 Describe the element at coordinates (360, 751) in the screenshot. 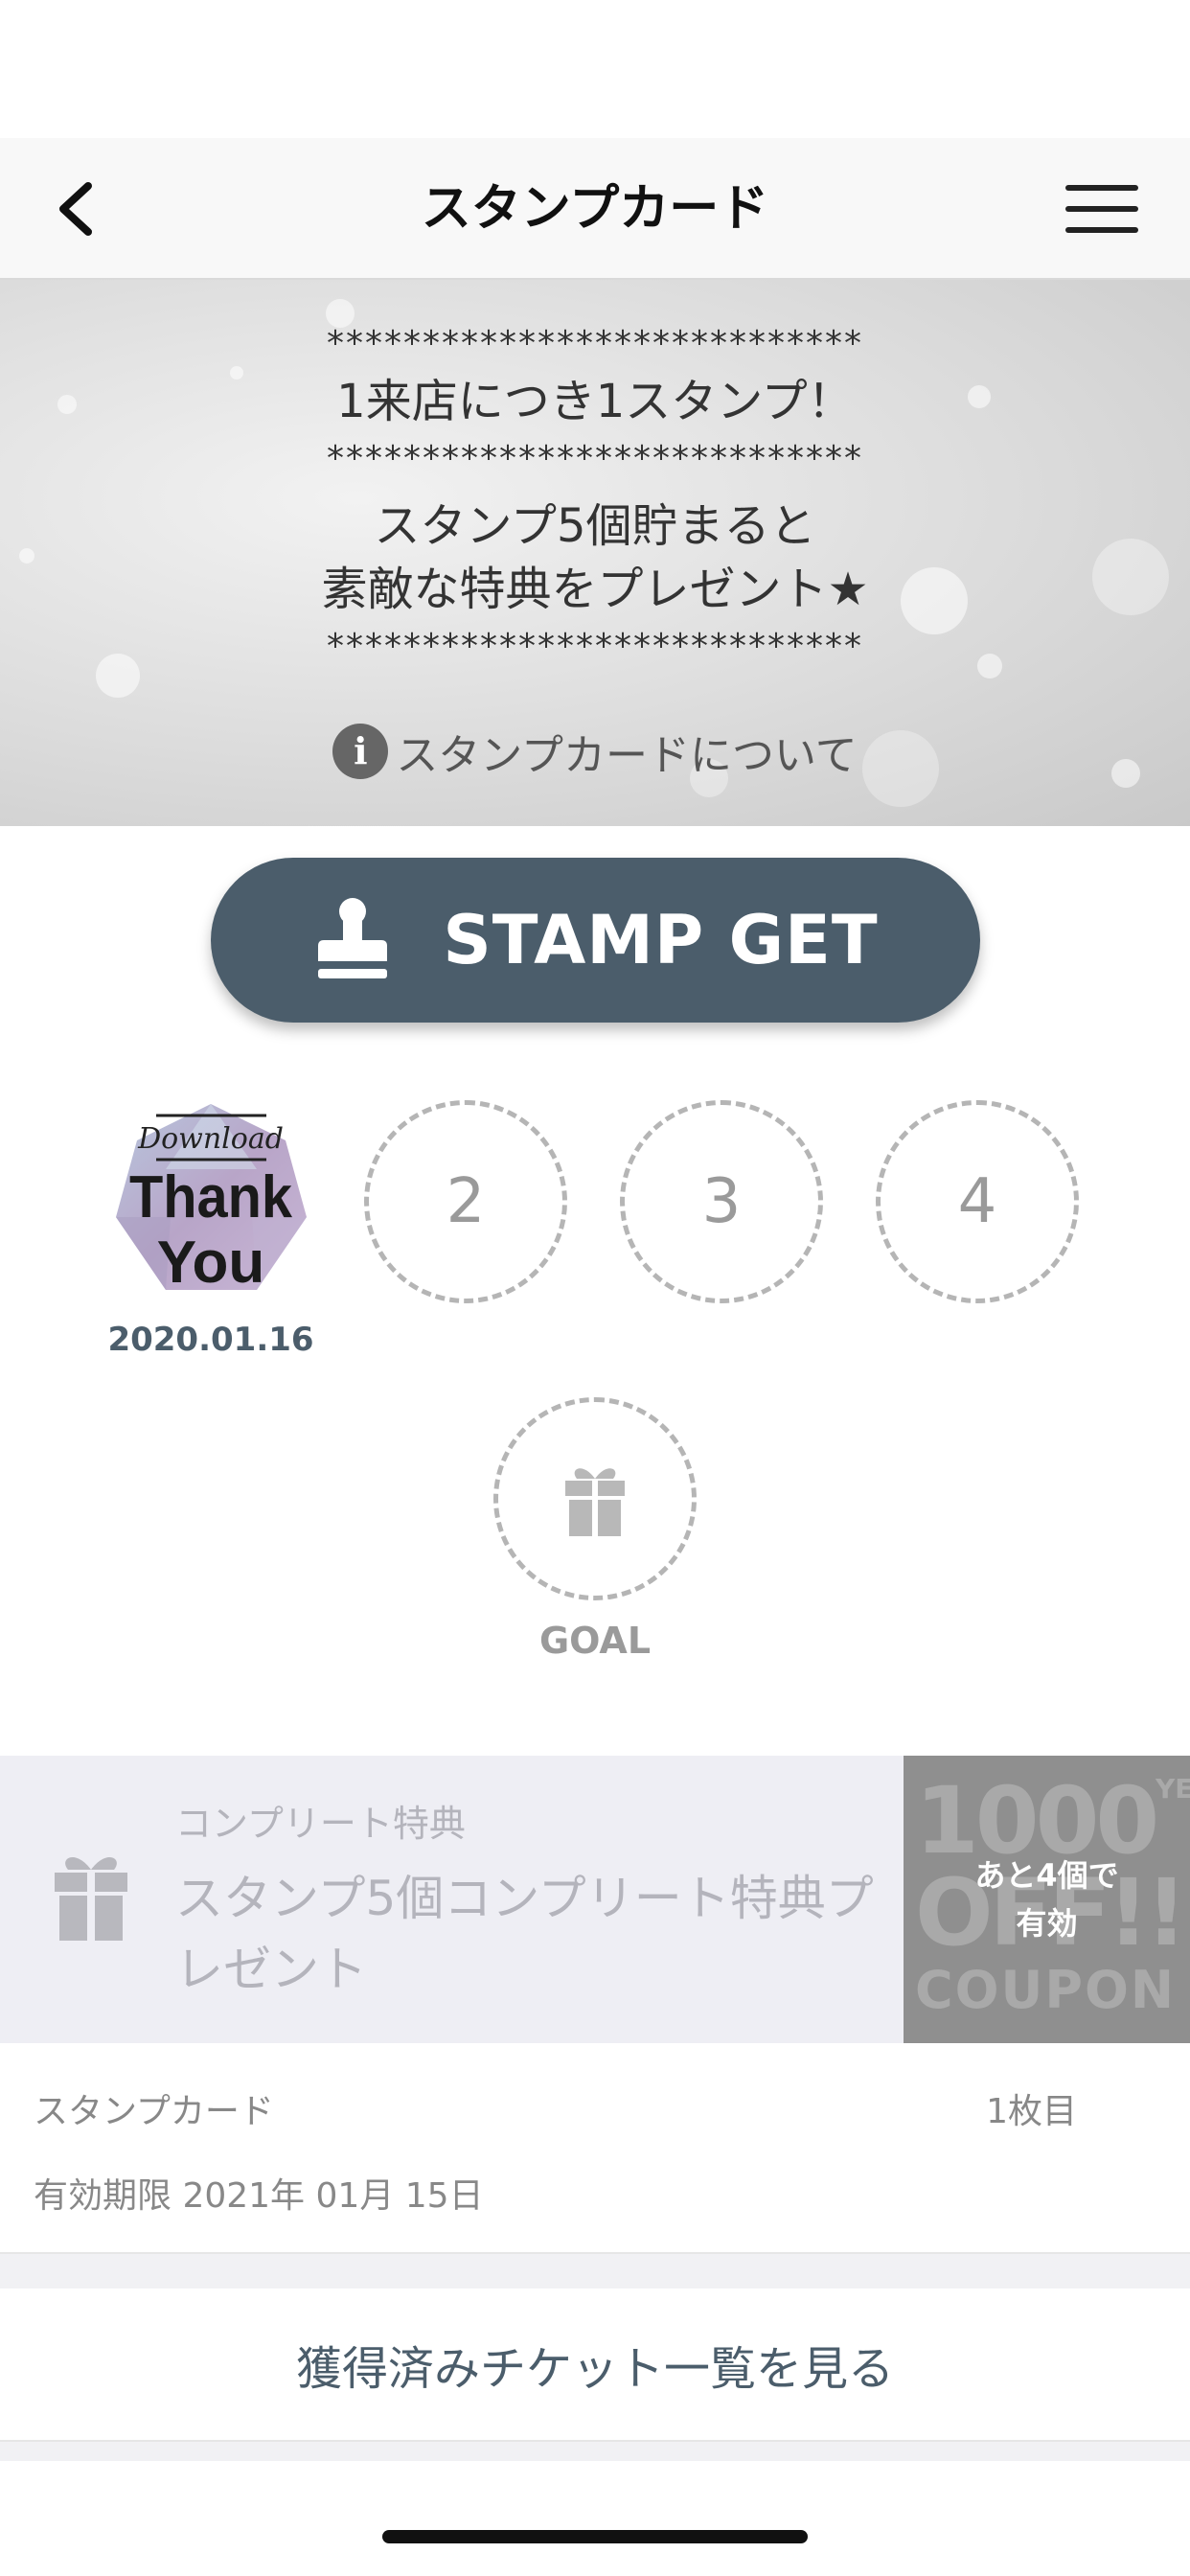

I see `info-icon: i` at that location.